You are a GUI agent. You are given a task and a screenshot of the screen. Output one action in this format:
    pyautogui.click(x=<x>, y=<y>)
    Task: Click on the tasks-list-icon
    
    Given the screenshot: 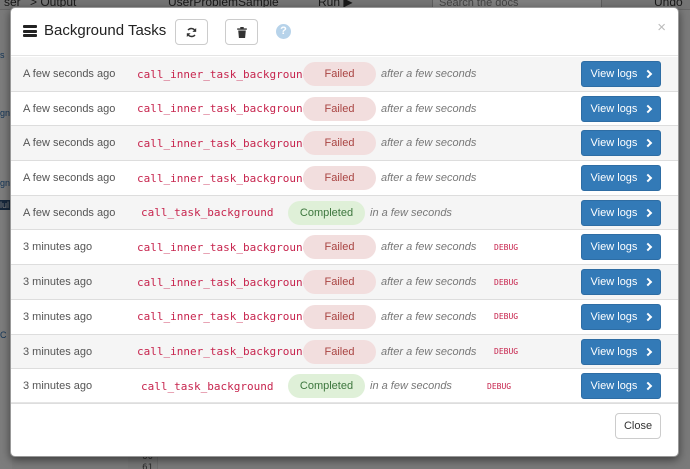 What is the action you would take?
    pyautogui.click(x=30, y=31)
    